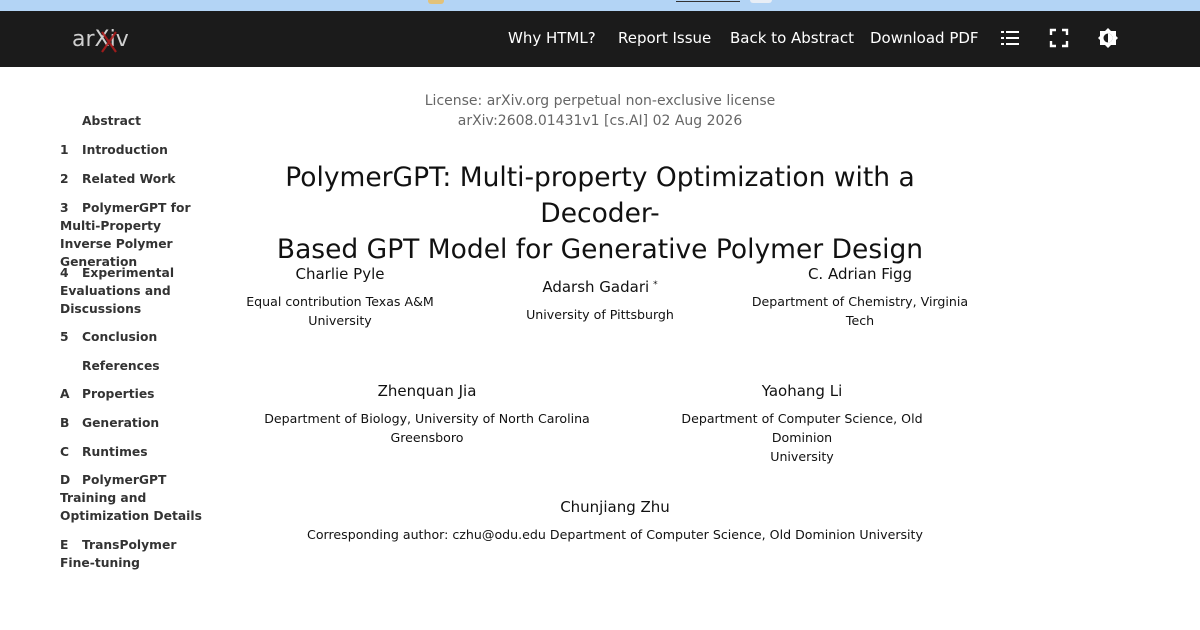  I want to click on toc-item-abstract: Abstract, so click(135, 121).